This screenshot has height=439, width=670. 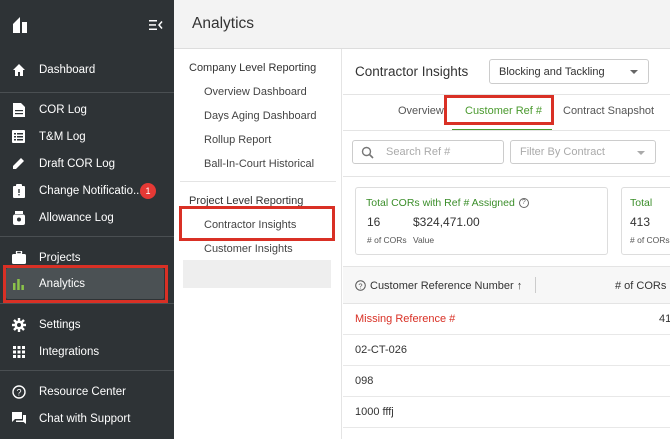 I want to click on card-value: $324,471.00, so click(x=446, y=222).